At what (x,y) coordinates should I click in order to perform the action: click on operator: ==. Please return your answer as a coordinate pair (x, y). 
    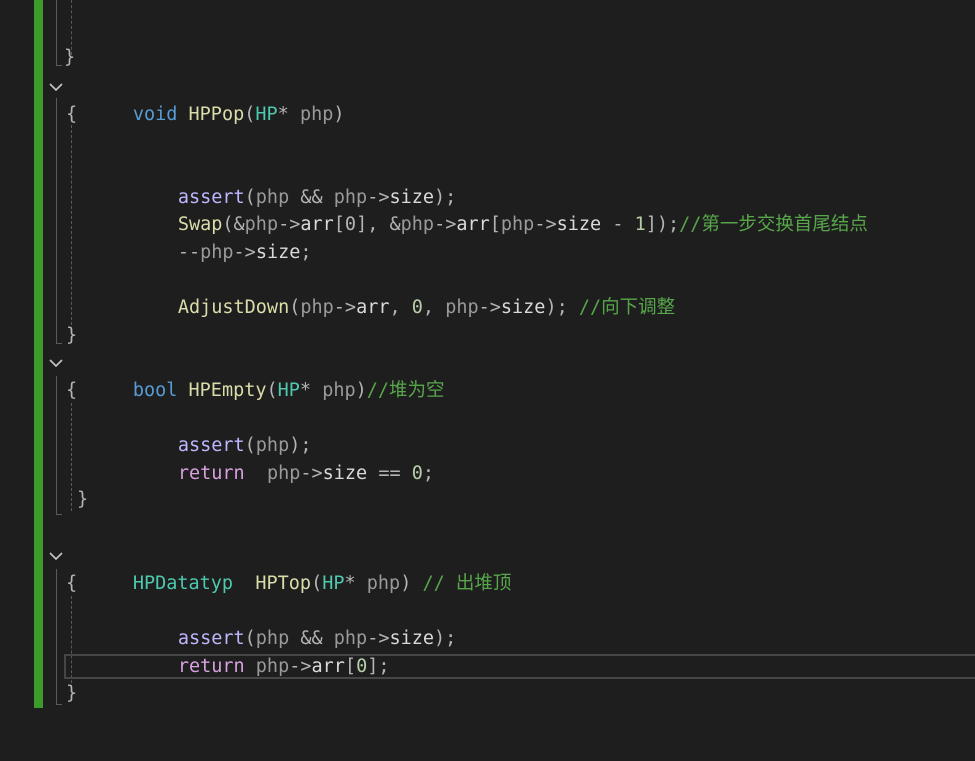
    Looking at the image, I should click on (389, 473).